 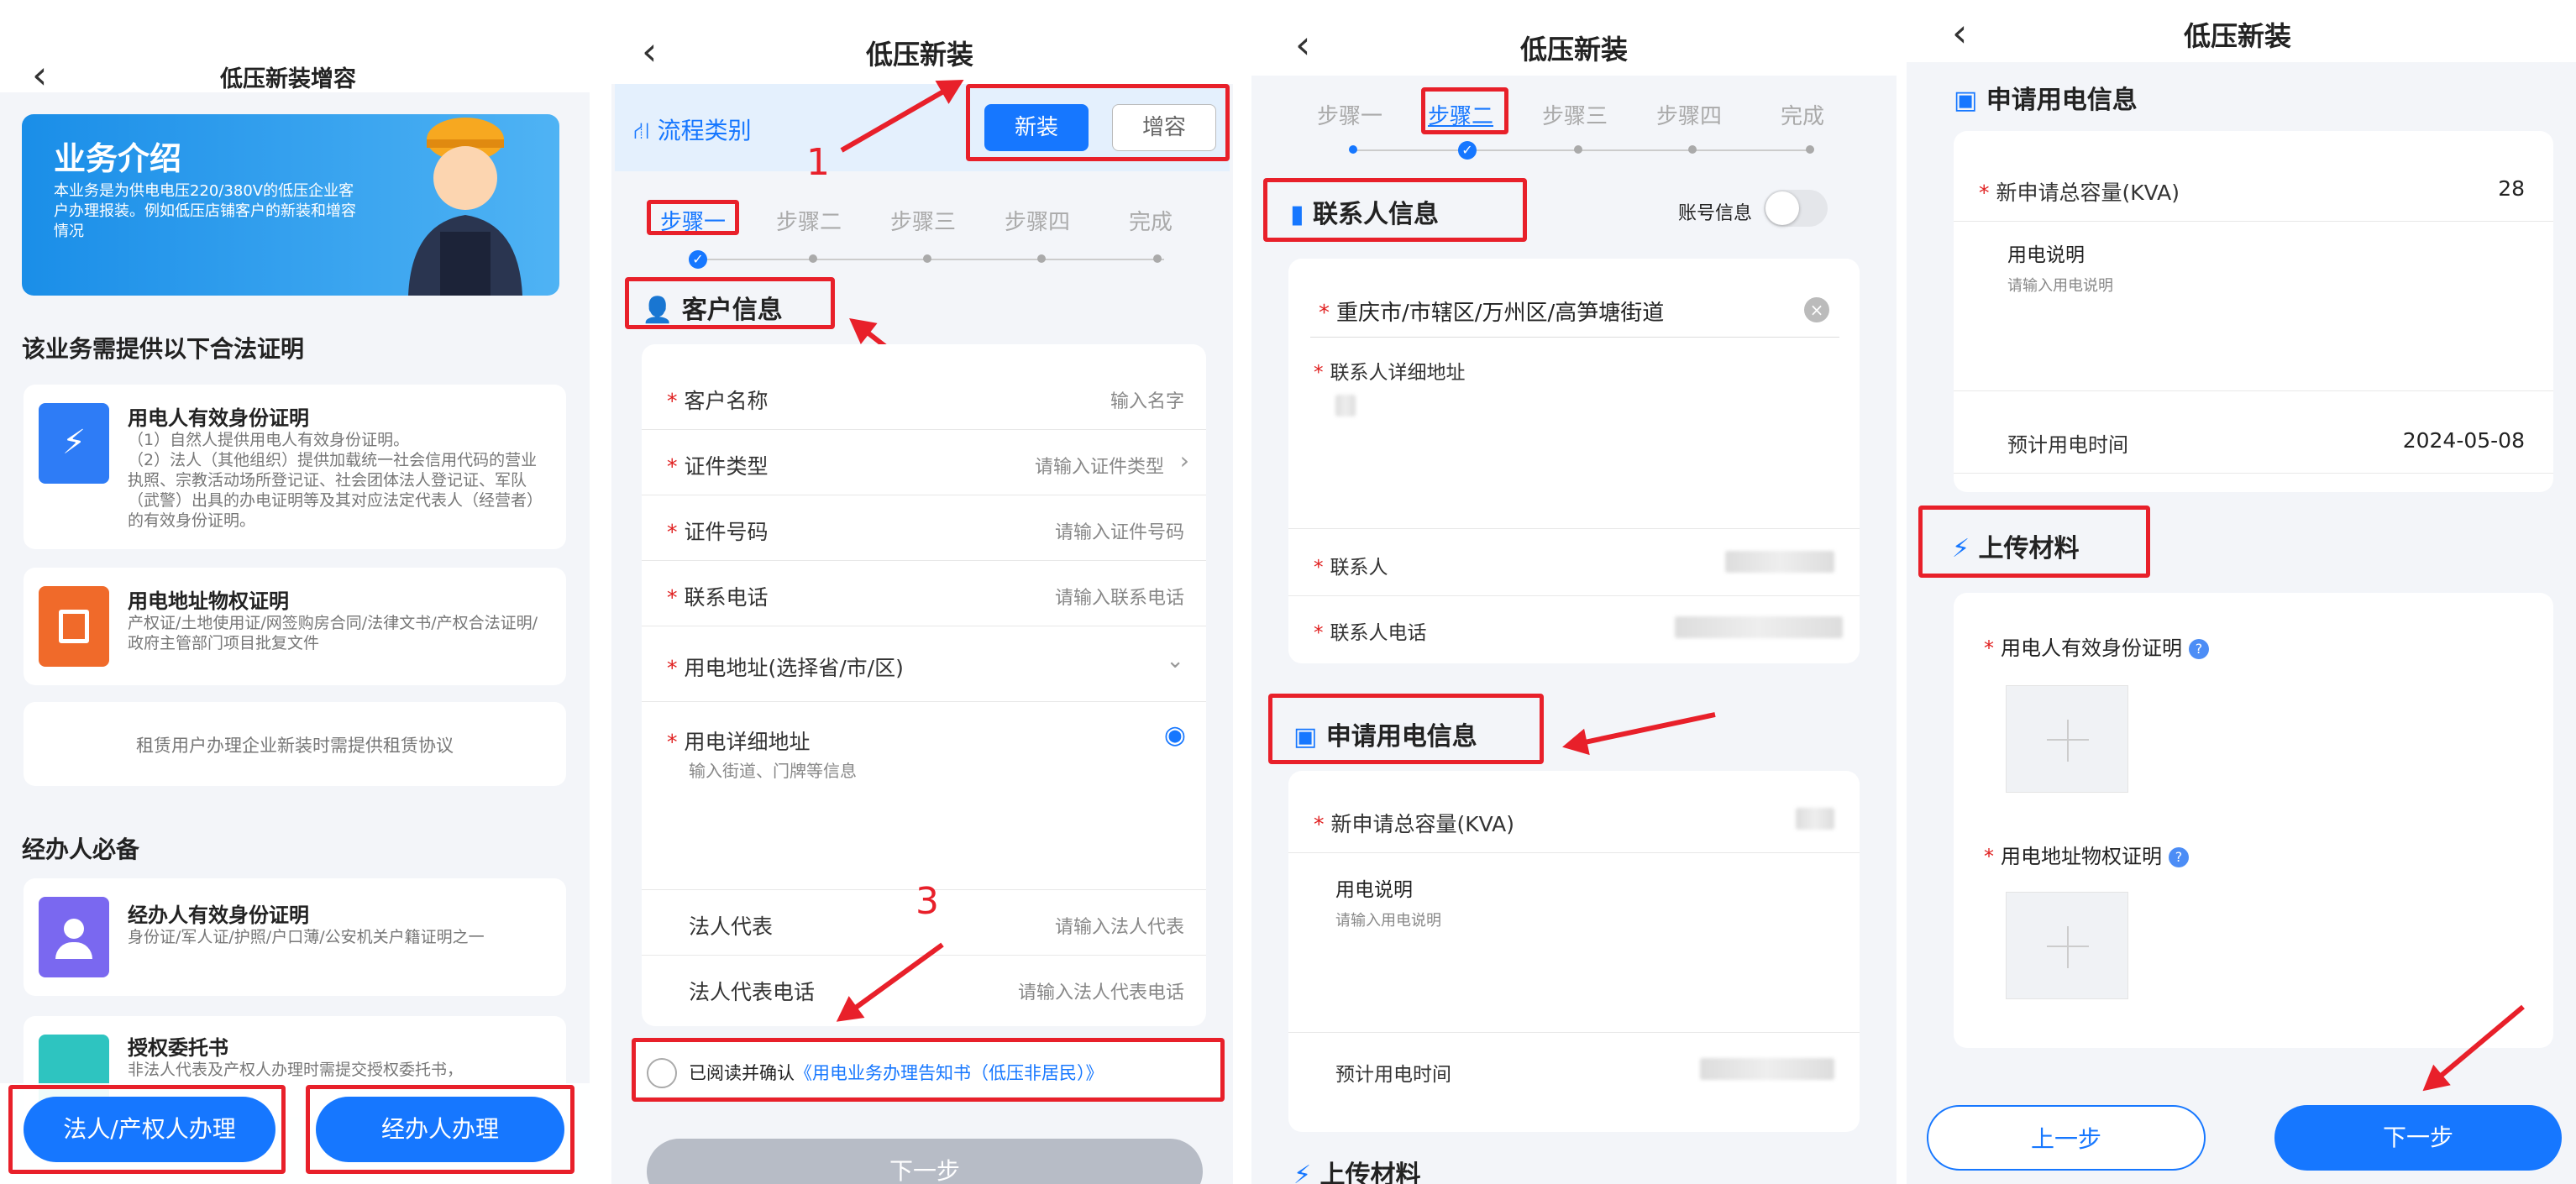 What do you see at coordinates (1574, 1070) in the screenshot?
I see `field-expected-time: 预计用电时间` at bounding box center [1574, 1070].